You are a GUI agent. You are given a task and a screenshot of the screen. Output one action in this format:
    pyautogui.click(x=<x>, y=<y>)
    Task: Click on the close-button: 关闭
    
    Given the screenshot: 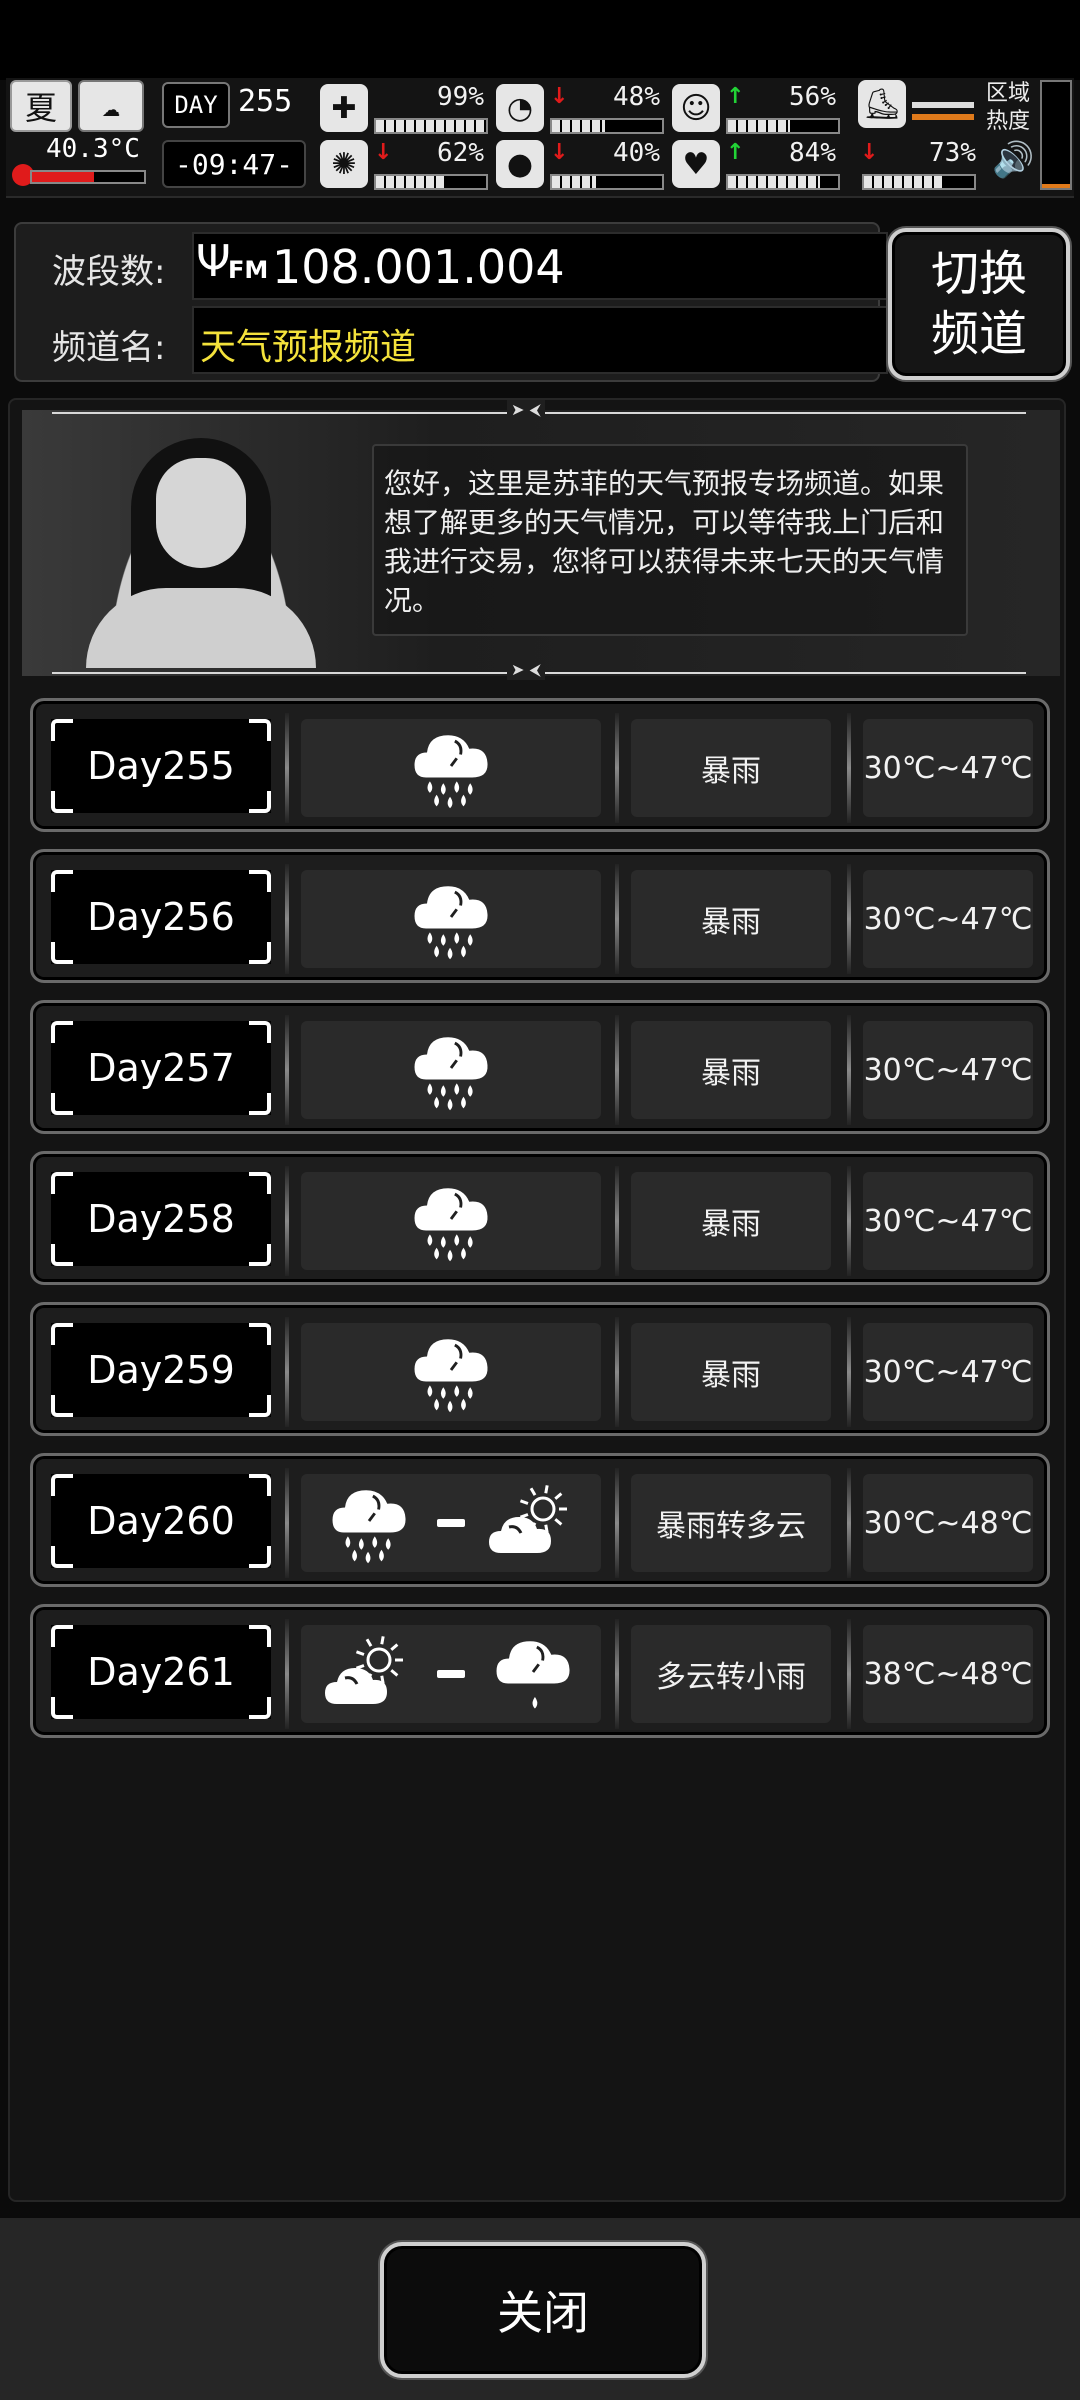 What is the action you would take?
    pyautogui.click(x=543, y=2310)
    